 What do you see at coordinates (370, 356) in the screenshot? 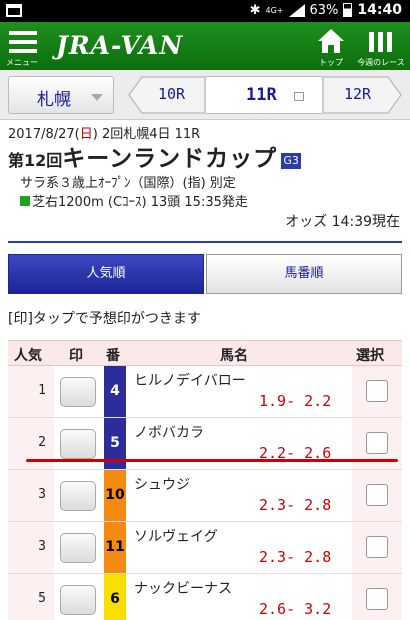
I see `header-select: 選択` at bounding box center [370, 356].